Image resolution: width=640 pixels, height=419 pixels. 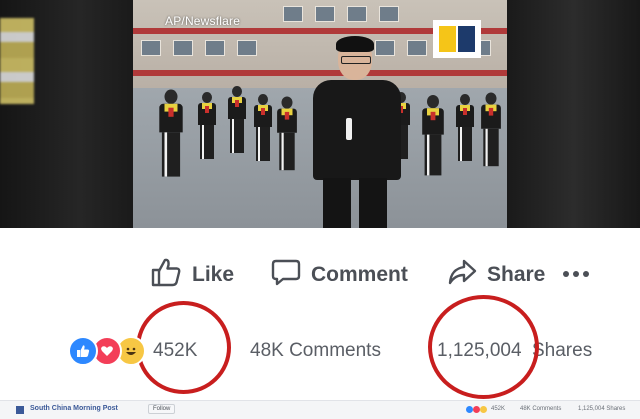 I want to click on mini-reactions-count: 452K, so click(x=498, y=409).